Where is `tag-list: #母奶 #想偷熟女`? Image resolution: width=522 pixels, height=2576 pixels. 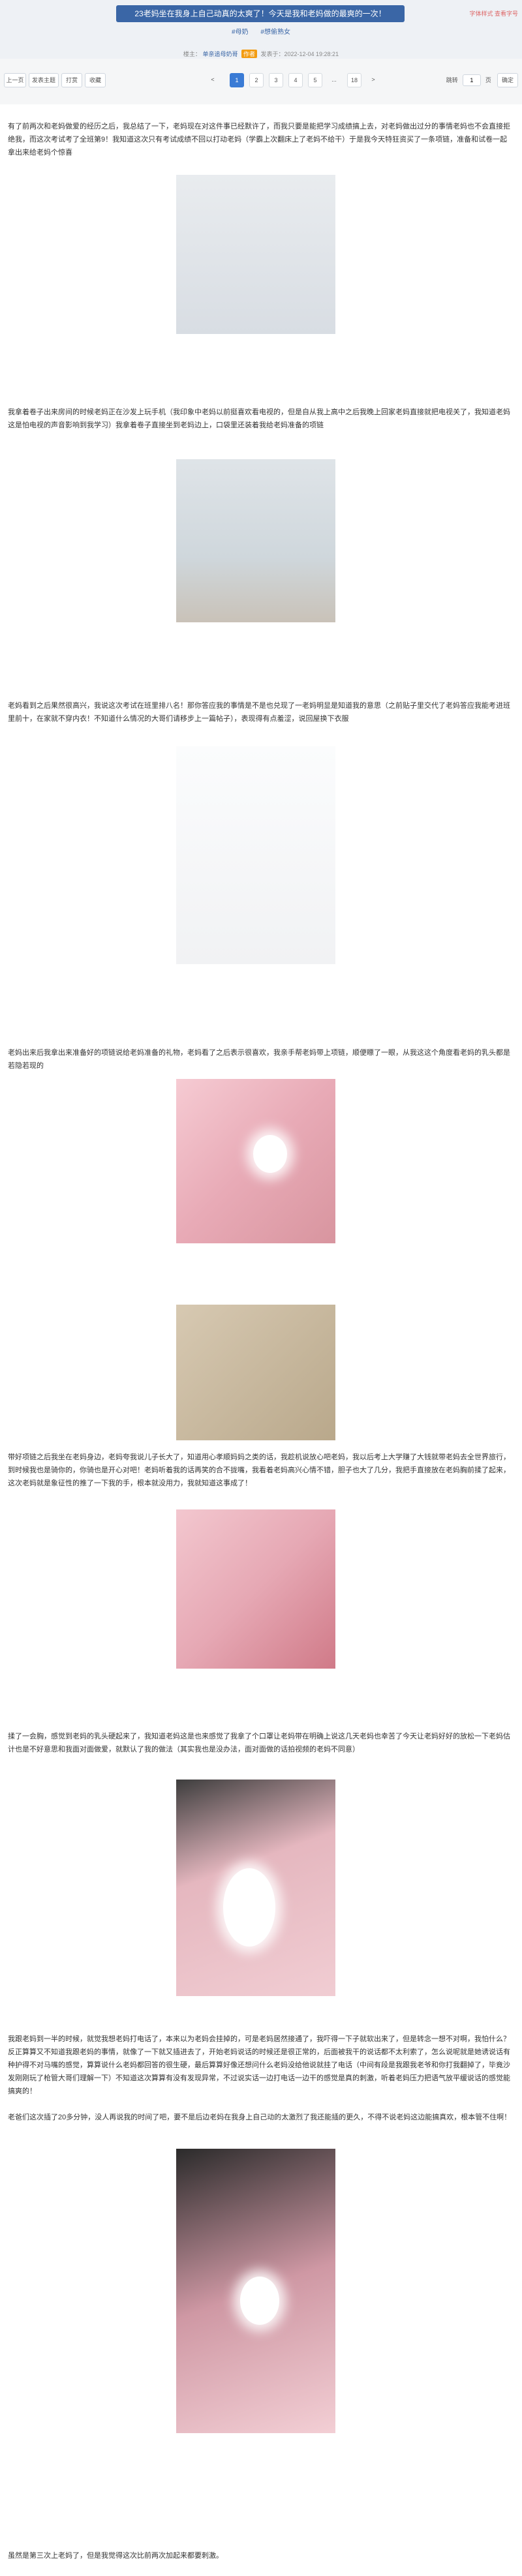 tag-list: #母奶 #想偷熟女 is located at coordinates (261, 31).